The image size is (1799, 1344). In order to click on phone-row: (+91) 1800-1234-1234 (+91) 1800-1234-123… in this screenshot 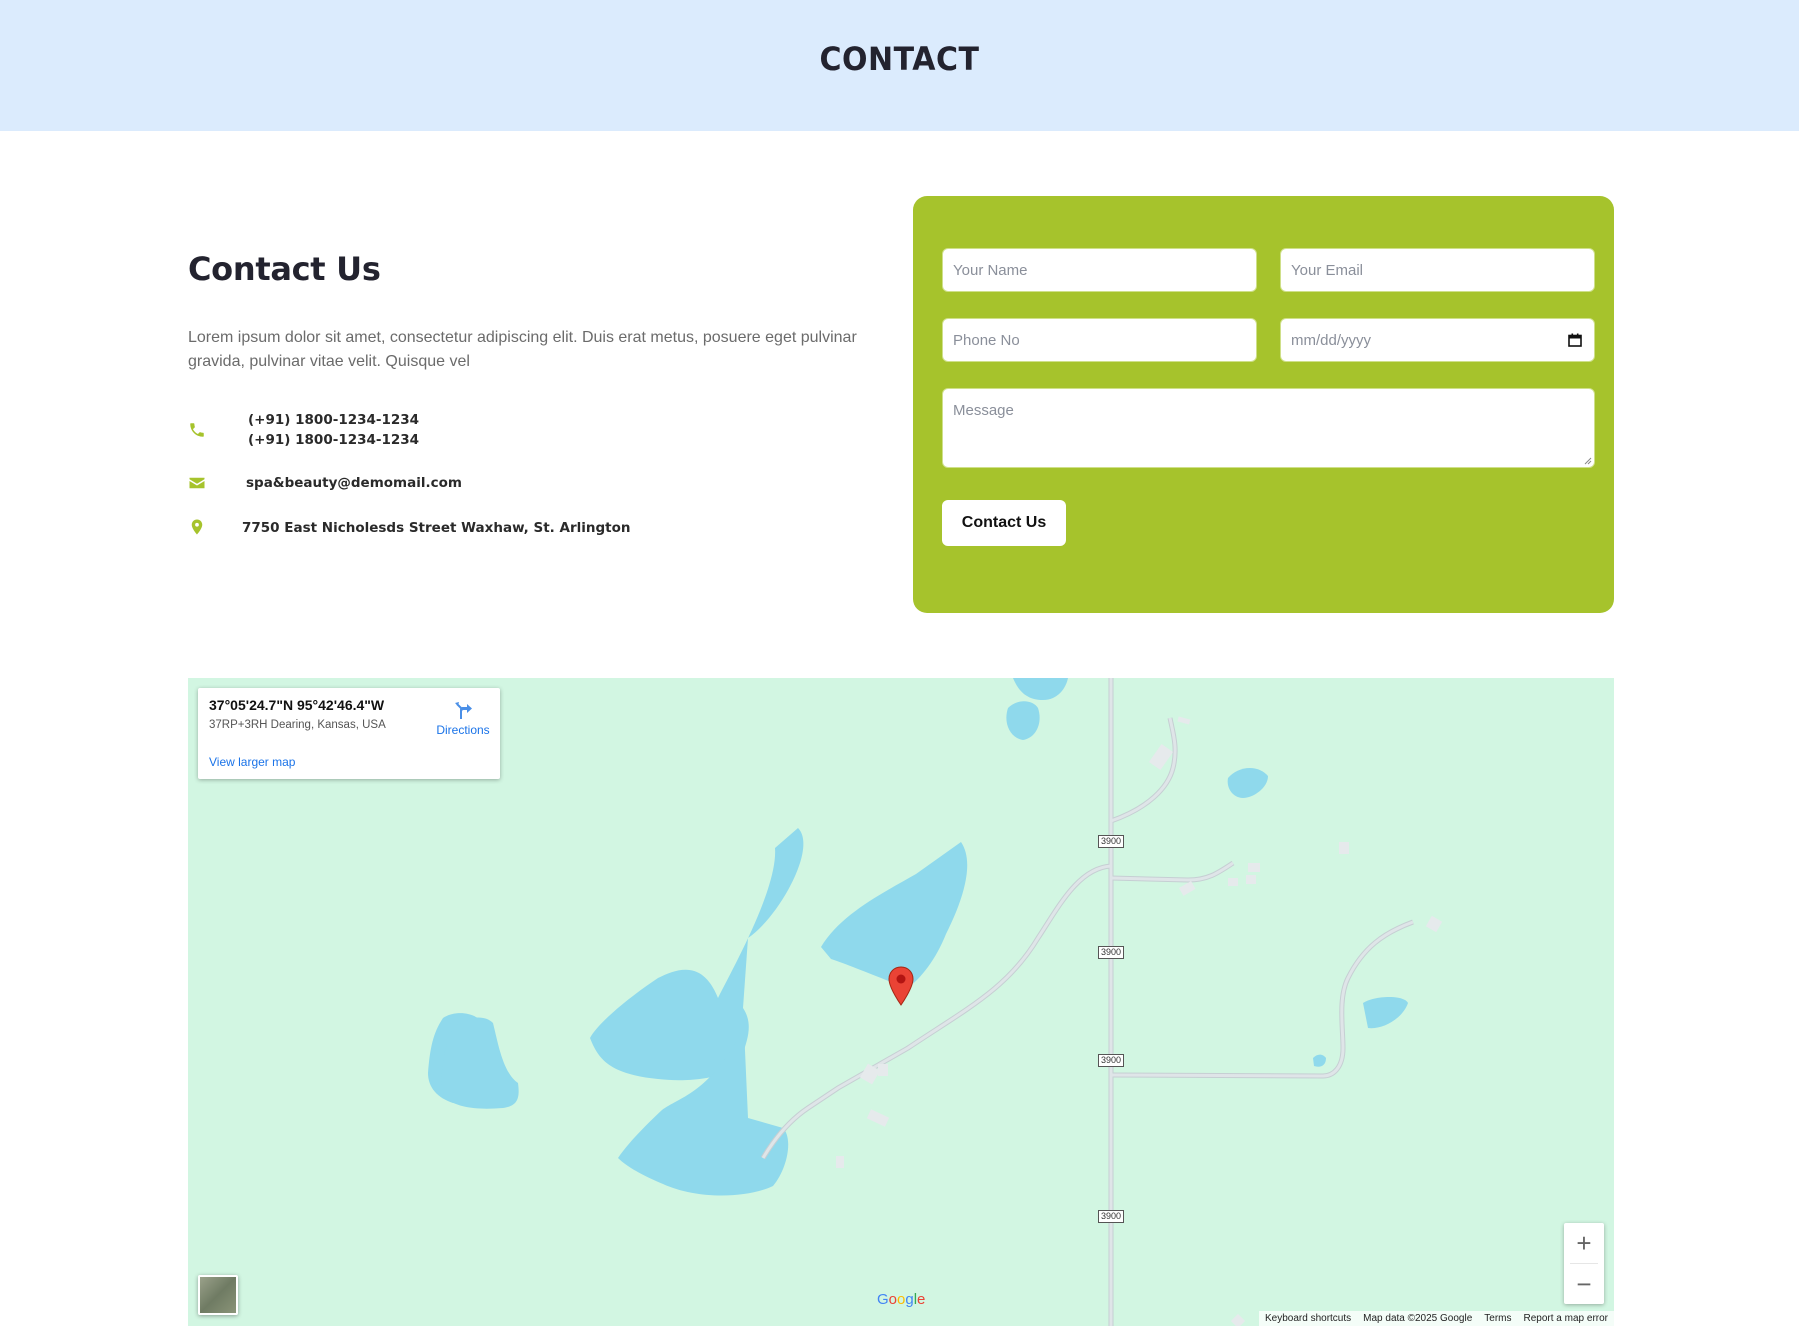, I will do `click(303, 430)`.